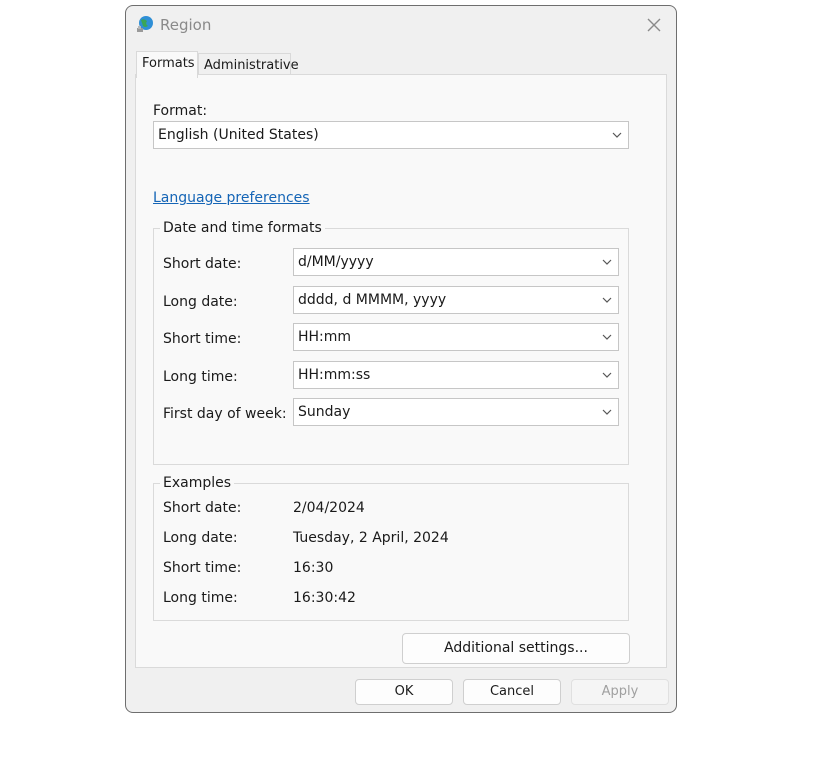  What do you see at coordinates (372, 300) in the screenshot?
I see `long-date-value: dddd, d MMMM, yyyy` at bounding box center [372, 300].